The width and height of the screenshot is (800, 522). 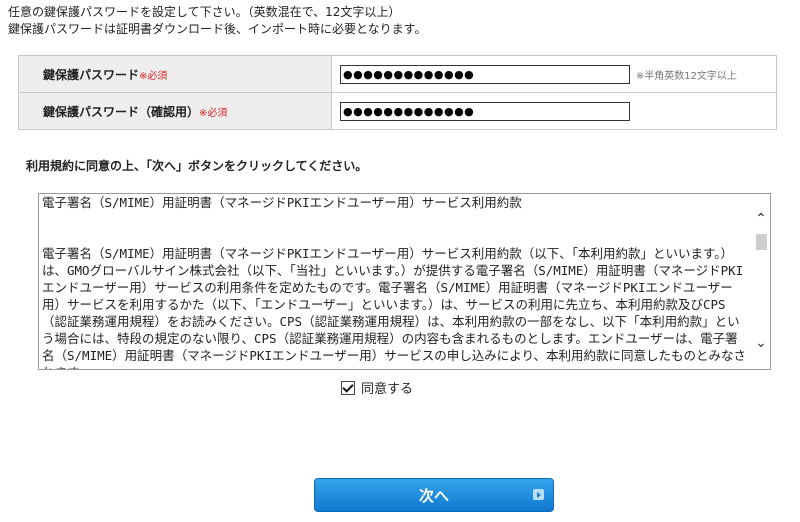 I want to click on confirm-label-cell: 鍵保護パスワード（確認用）※必須, so click(x=175, y=111).